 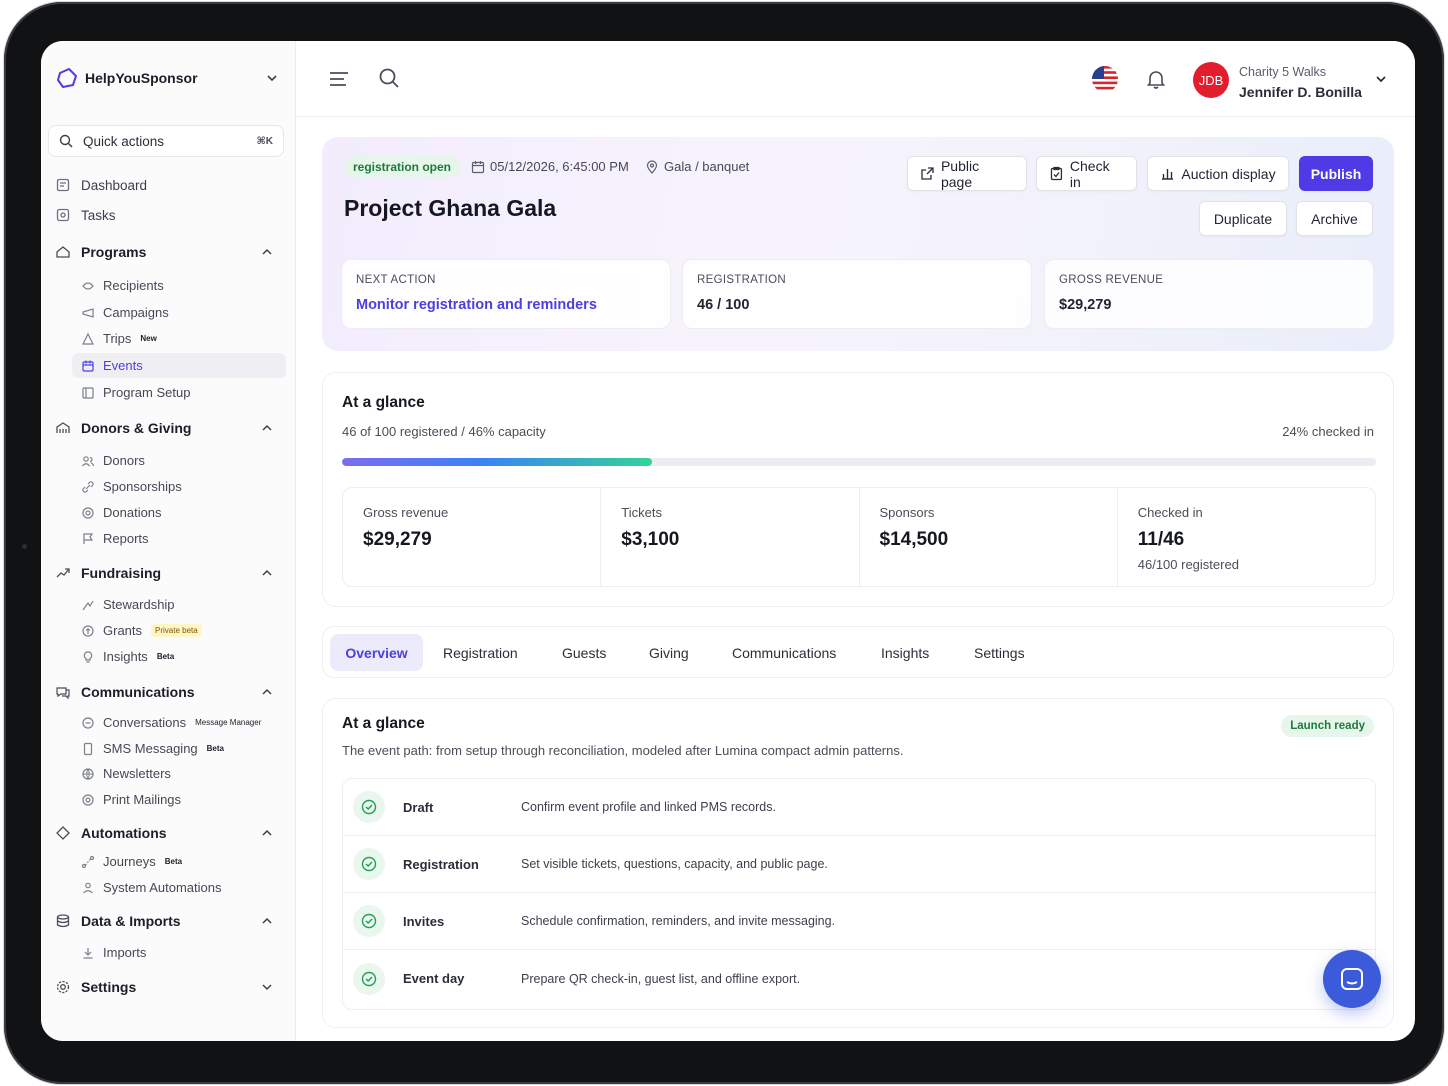 What do you see at coordinates (960, 173) in the screenshot?
I see `public-page-label: Public page` at bounding box center [960, 173].